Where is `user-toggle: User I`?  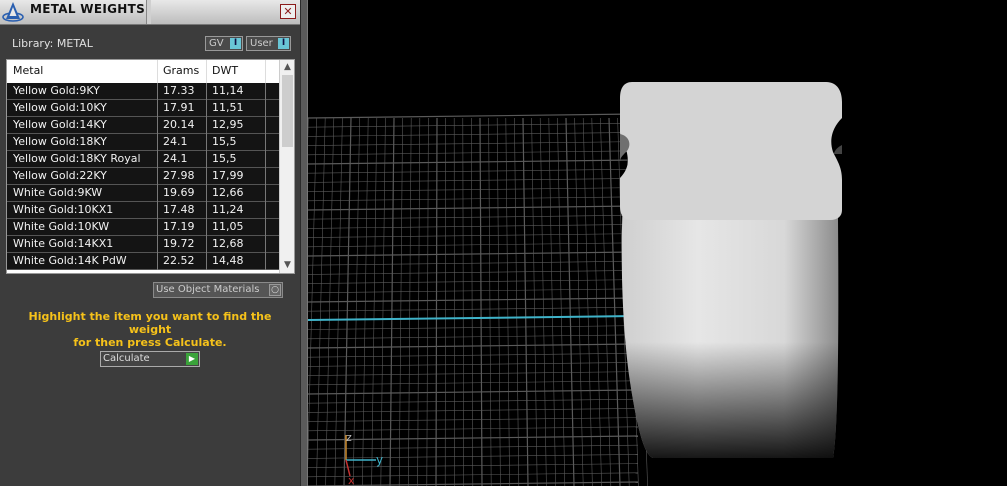
user-toggle: User I is located at coordinates (268, 43).